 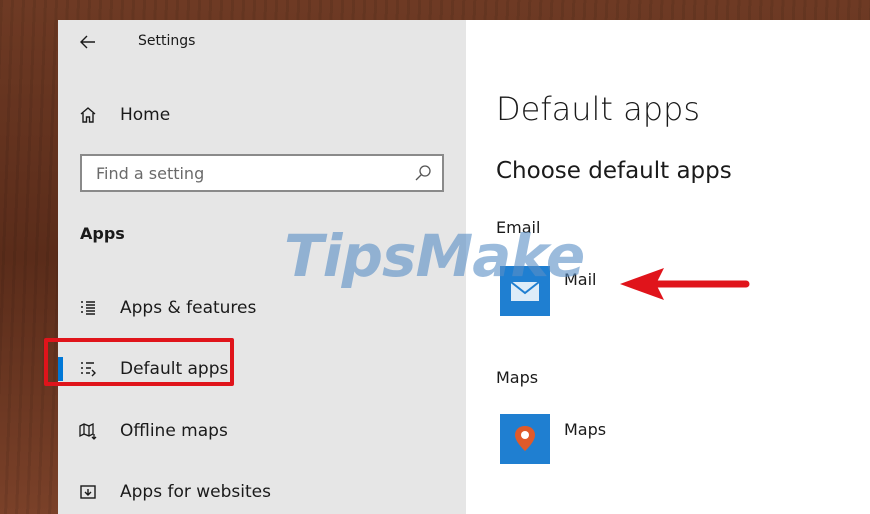 I want to click on sidebar-item-apps-features: Apps & features, so click(x=262, y=308).